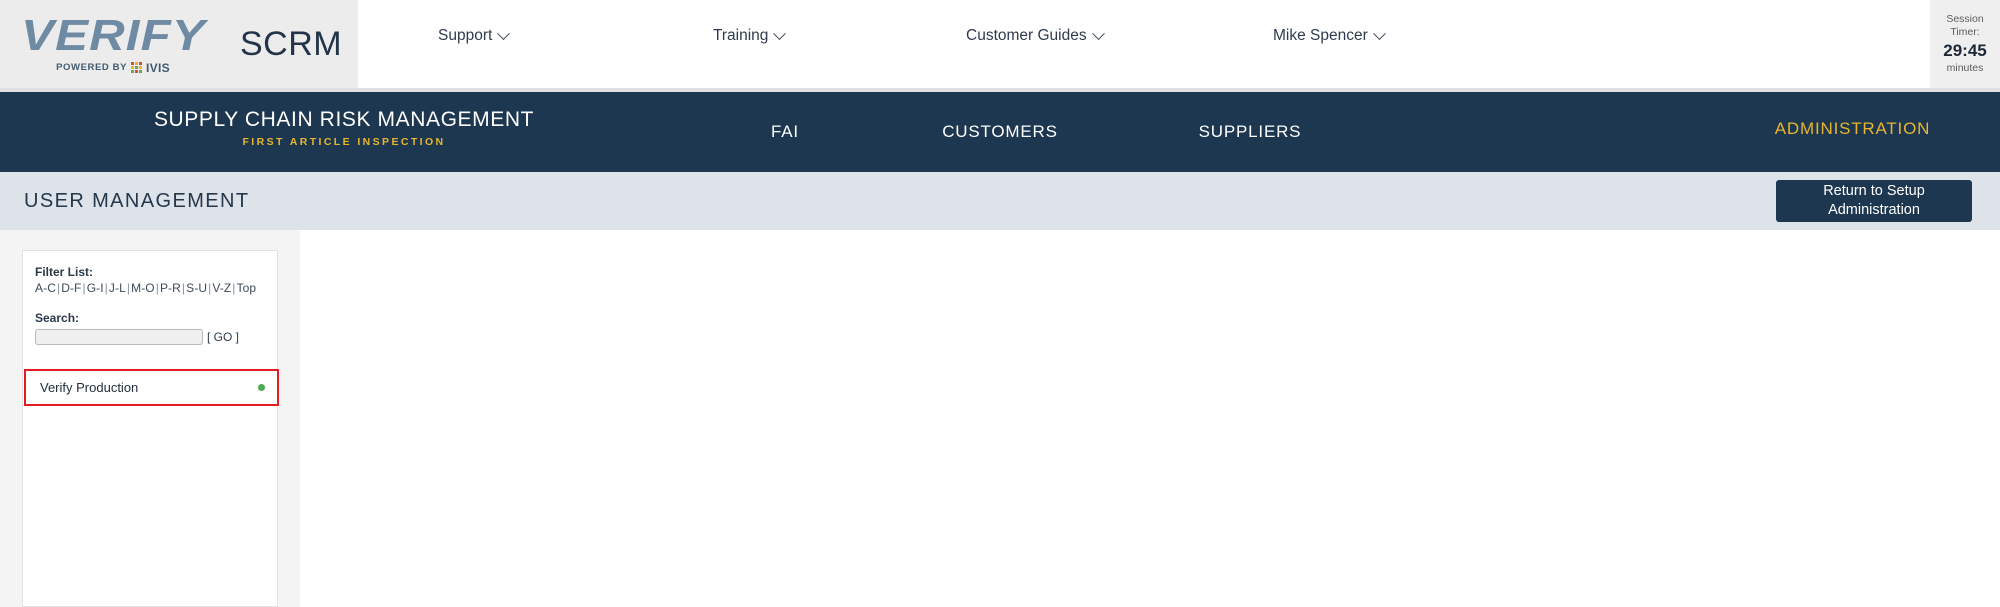 Image resolution: width=2000 pixels, height=607 pixels. I want to click on session-timer-unit: minutes, so click(1965, 68).